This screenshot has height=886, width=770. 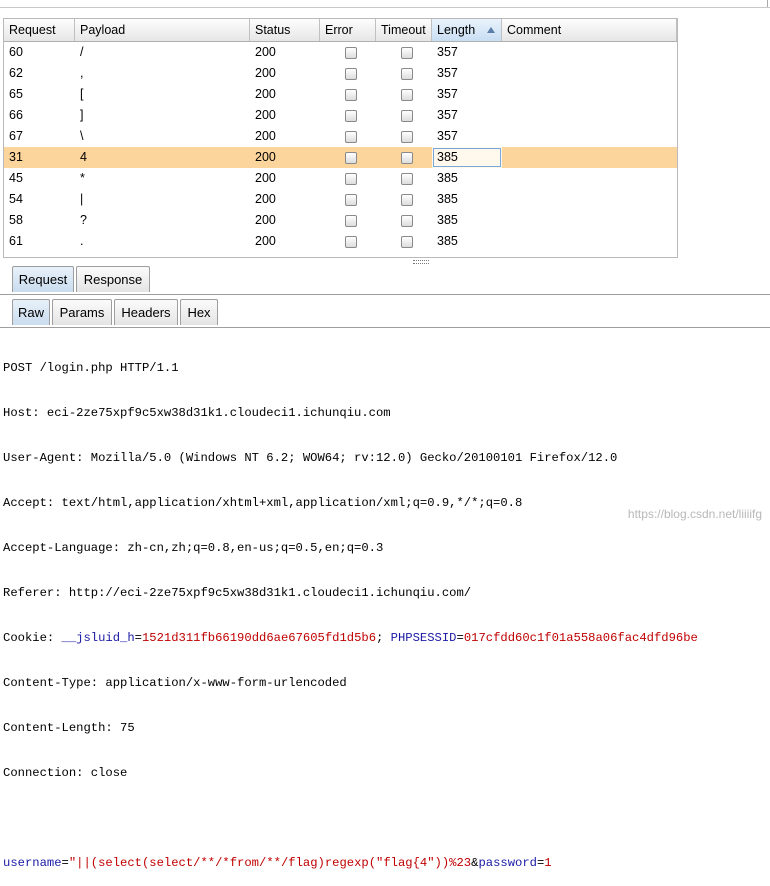 What do you see at coordinates (65, 863) in the screenshot?
I see `body-param-equals: =` at bounding box center [65, 863].